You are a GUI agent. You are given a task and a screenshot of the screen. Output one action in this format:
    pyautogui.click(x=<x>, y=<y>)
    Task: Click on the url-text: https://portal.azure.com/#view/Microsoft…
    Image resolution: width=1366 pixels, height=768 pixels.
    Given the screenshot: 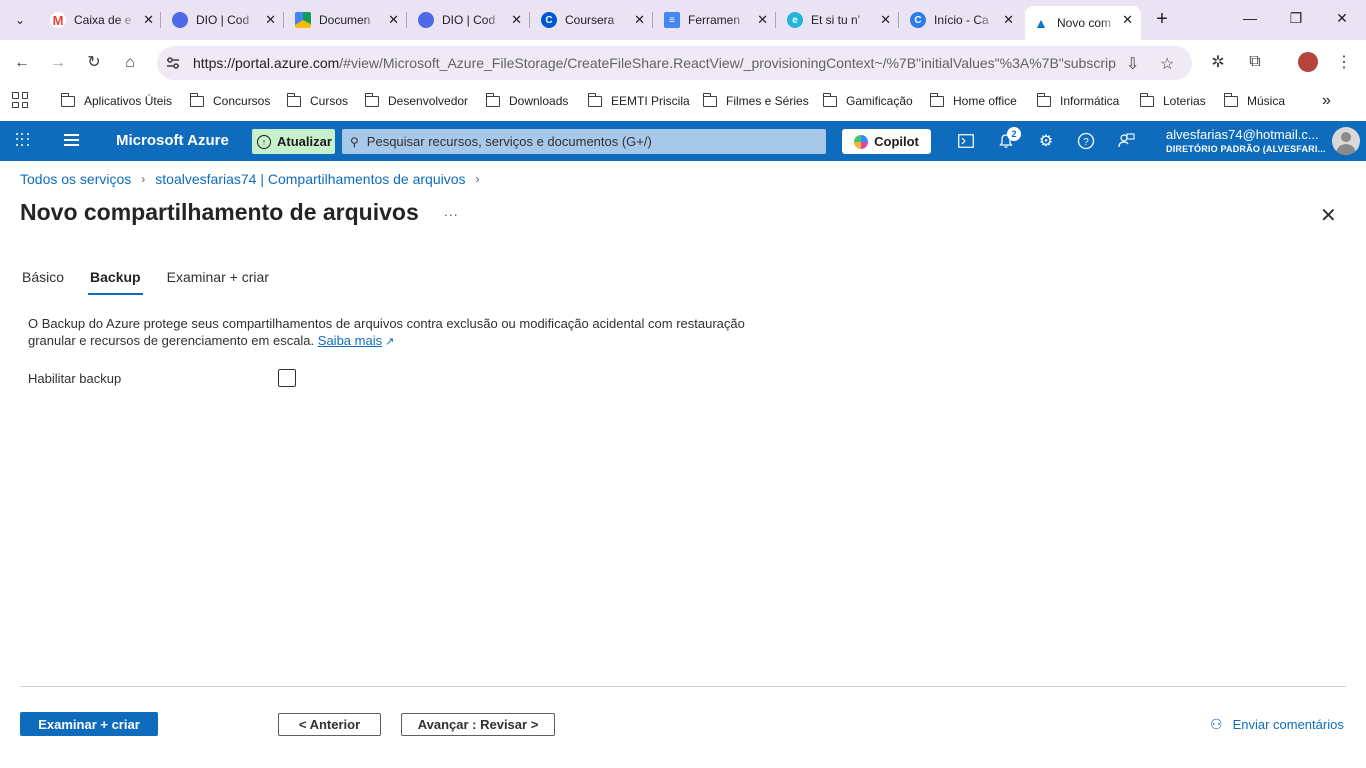 What is the action you would take?
    pyautogui.click(x=655, y=63)
    